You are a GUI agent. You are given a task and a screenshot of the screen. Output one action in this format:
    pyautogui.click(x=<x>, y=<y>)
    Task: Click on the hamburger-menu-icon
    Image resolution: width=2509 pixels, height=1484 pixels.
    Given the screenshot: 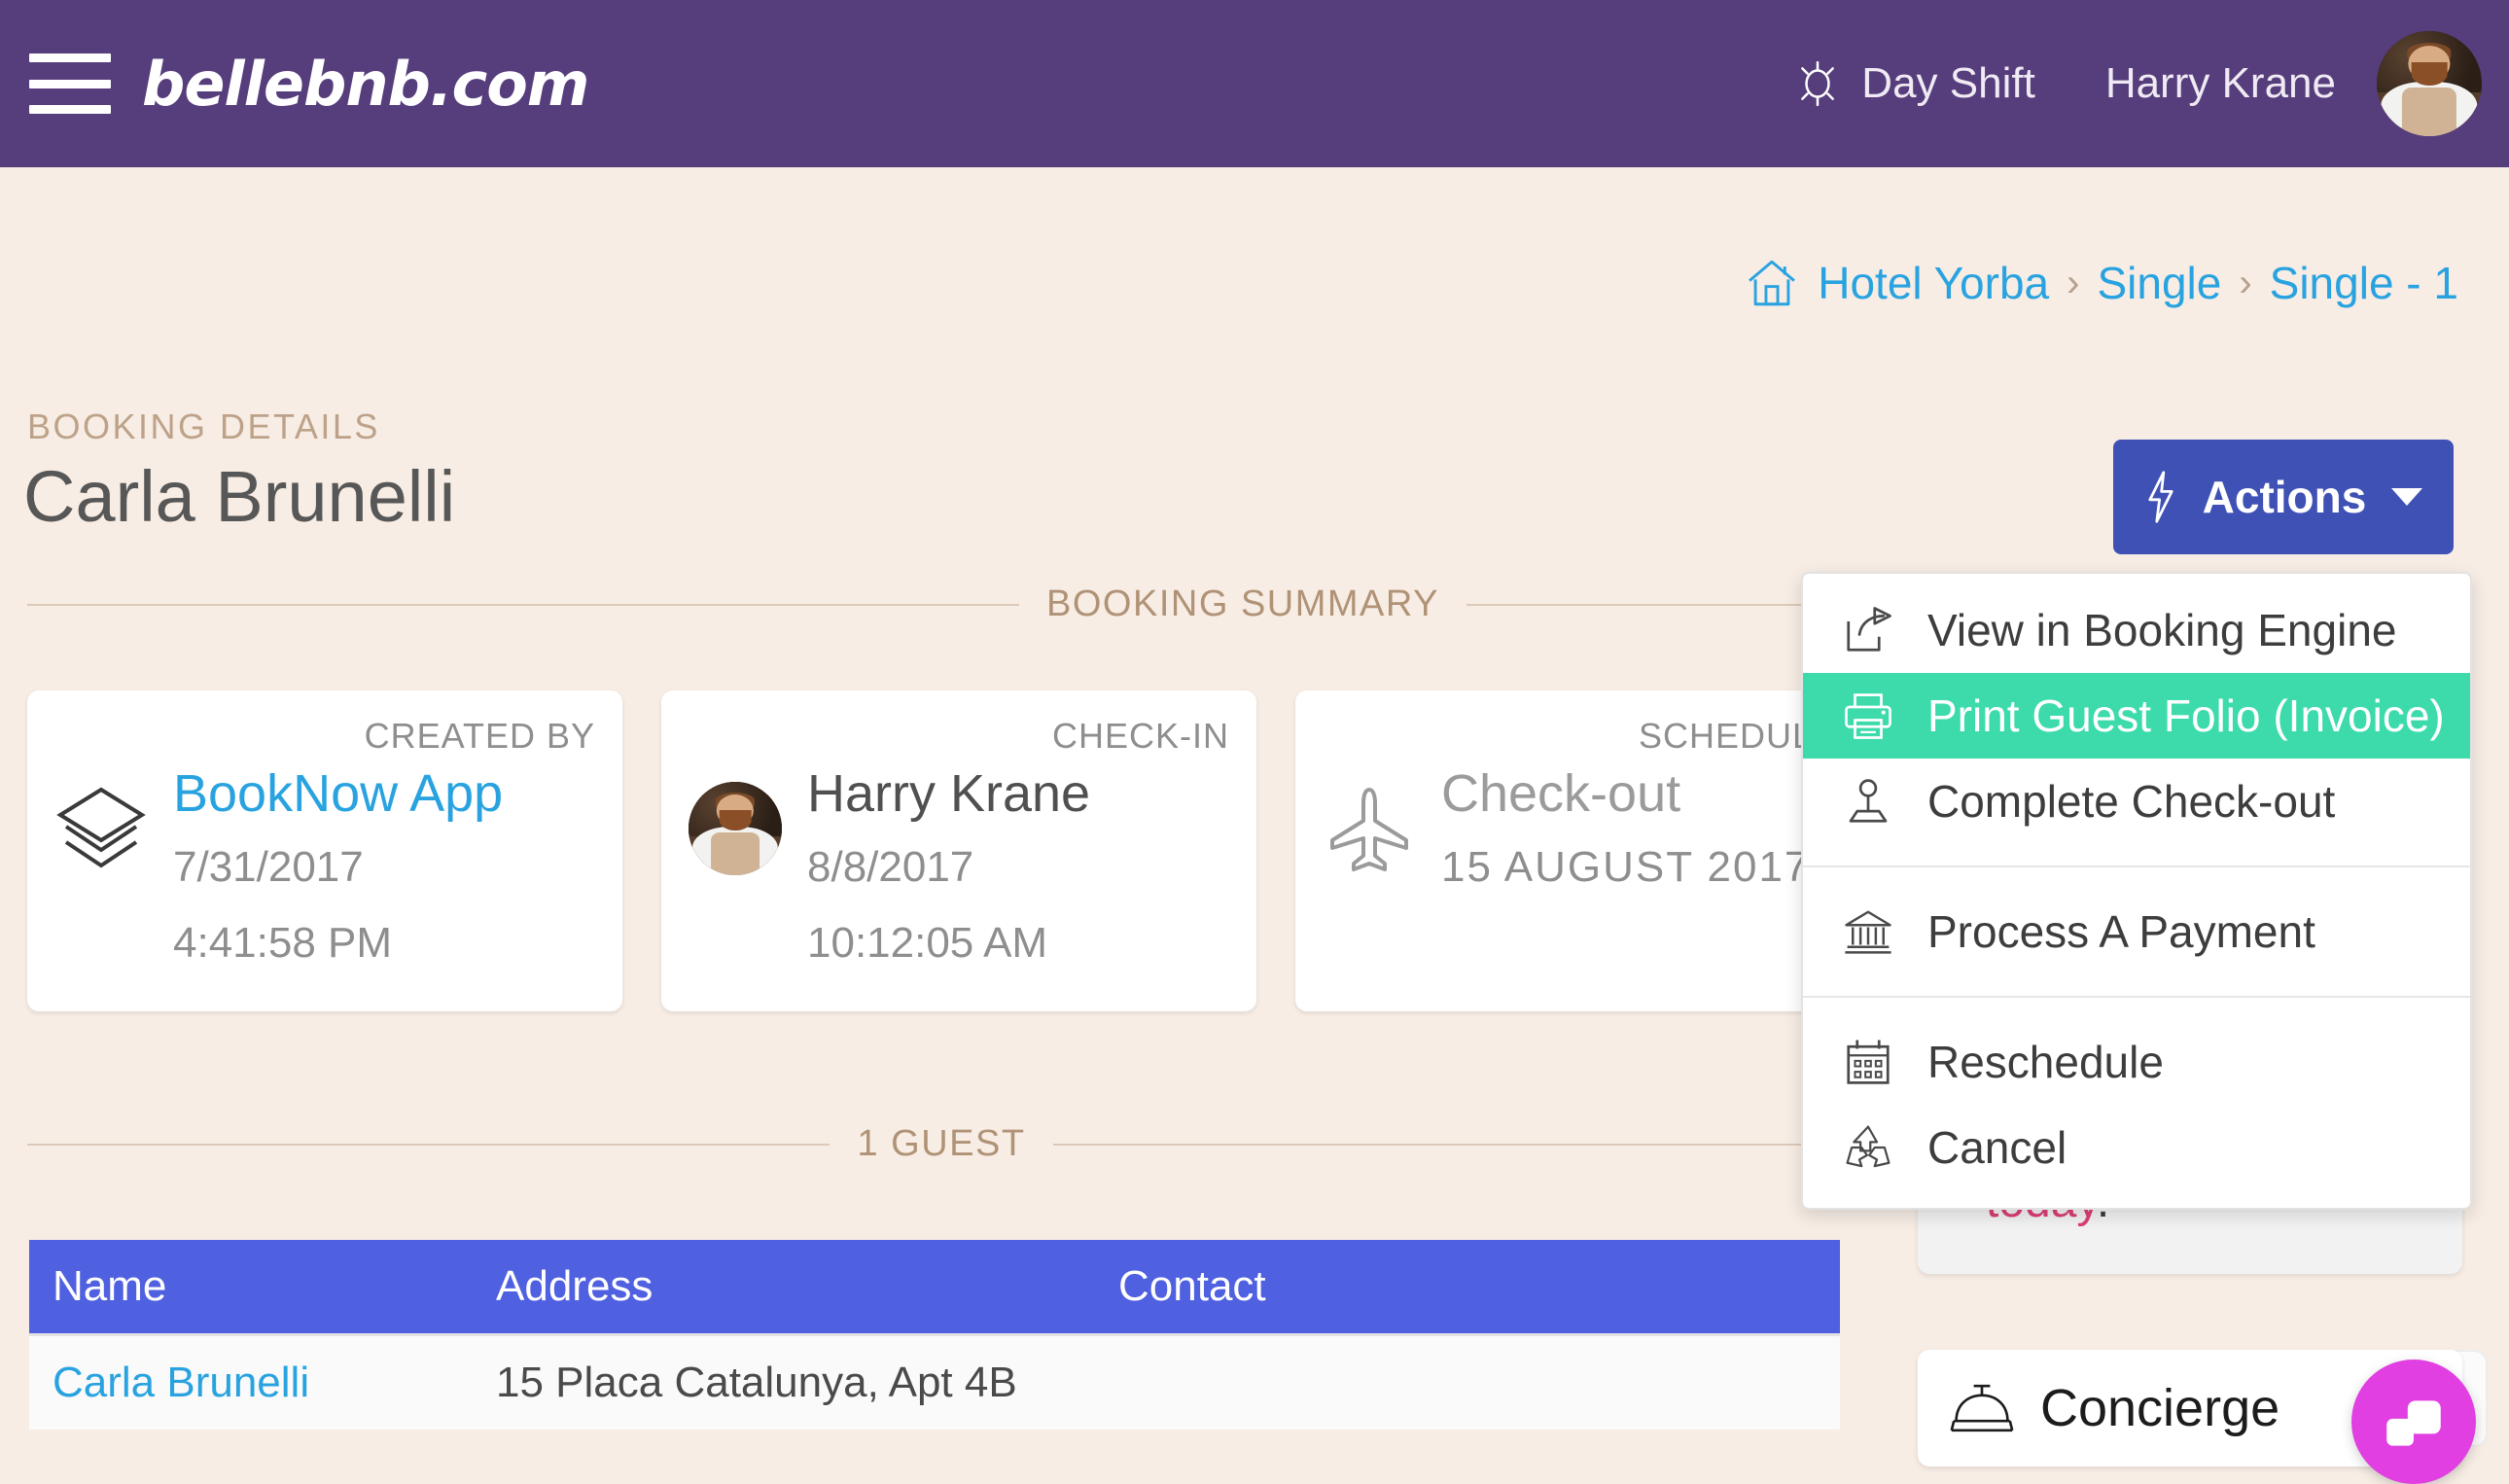 What is the action you would take?
    pyautogui.click(x=70, y=84)
    